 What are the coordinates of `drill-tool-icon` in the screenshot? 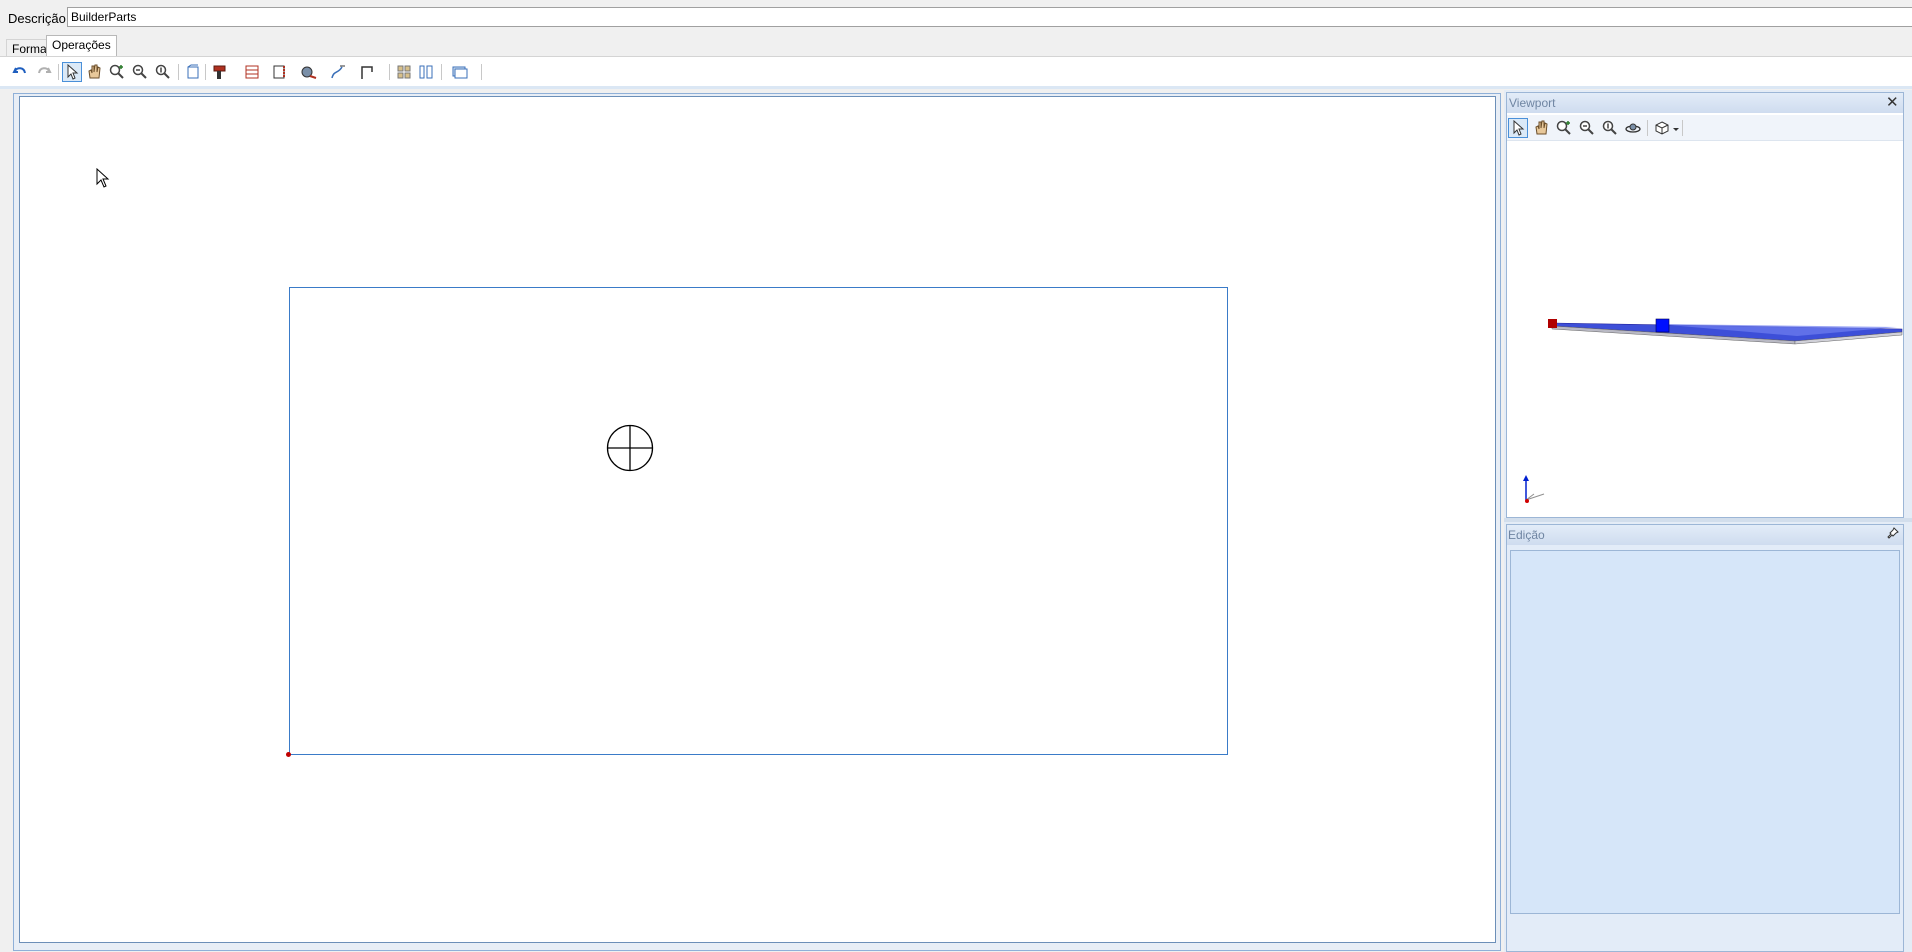 It's located at (221, 72).